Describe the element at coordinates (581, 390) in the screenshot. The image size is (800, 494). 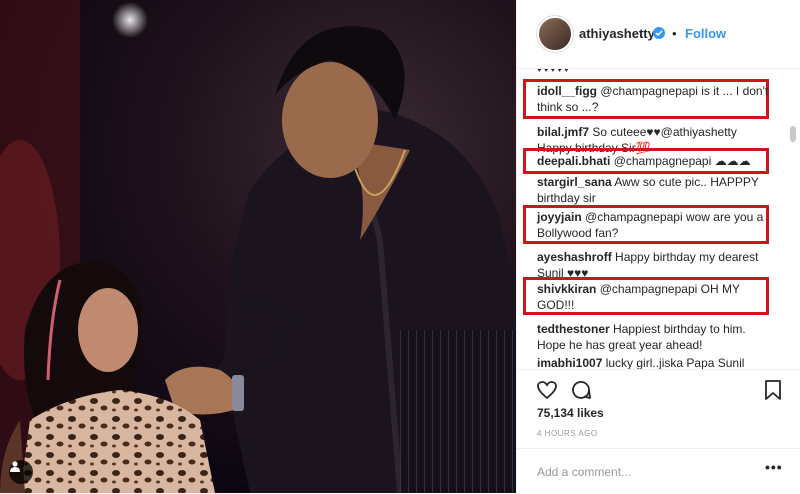
I see `comment-bubble-icon` at that location.